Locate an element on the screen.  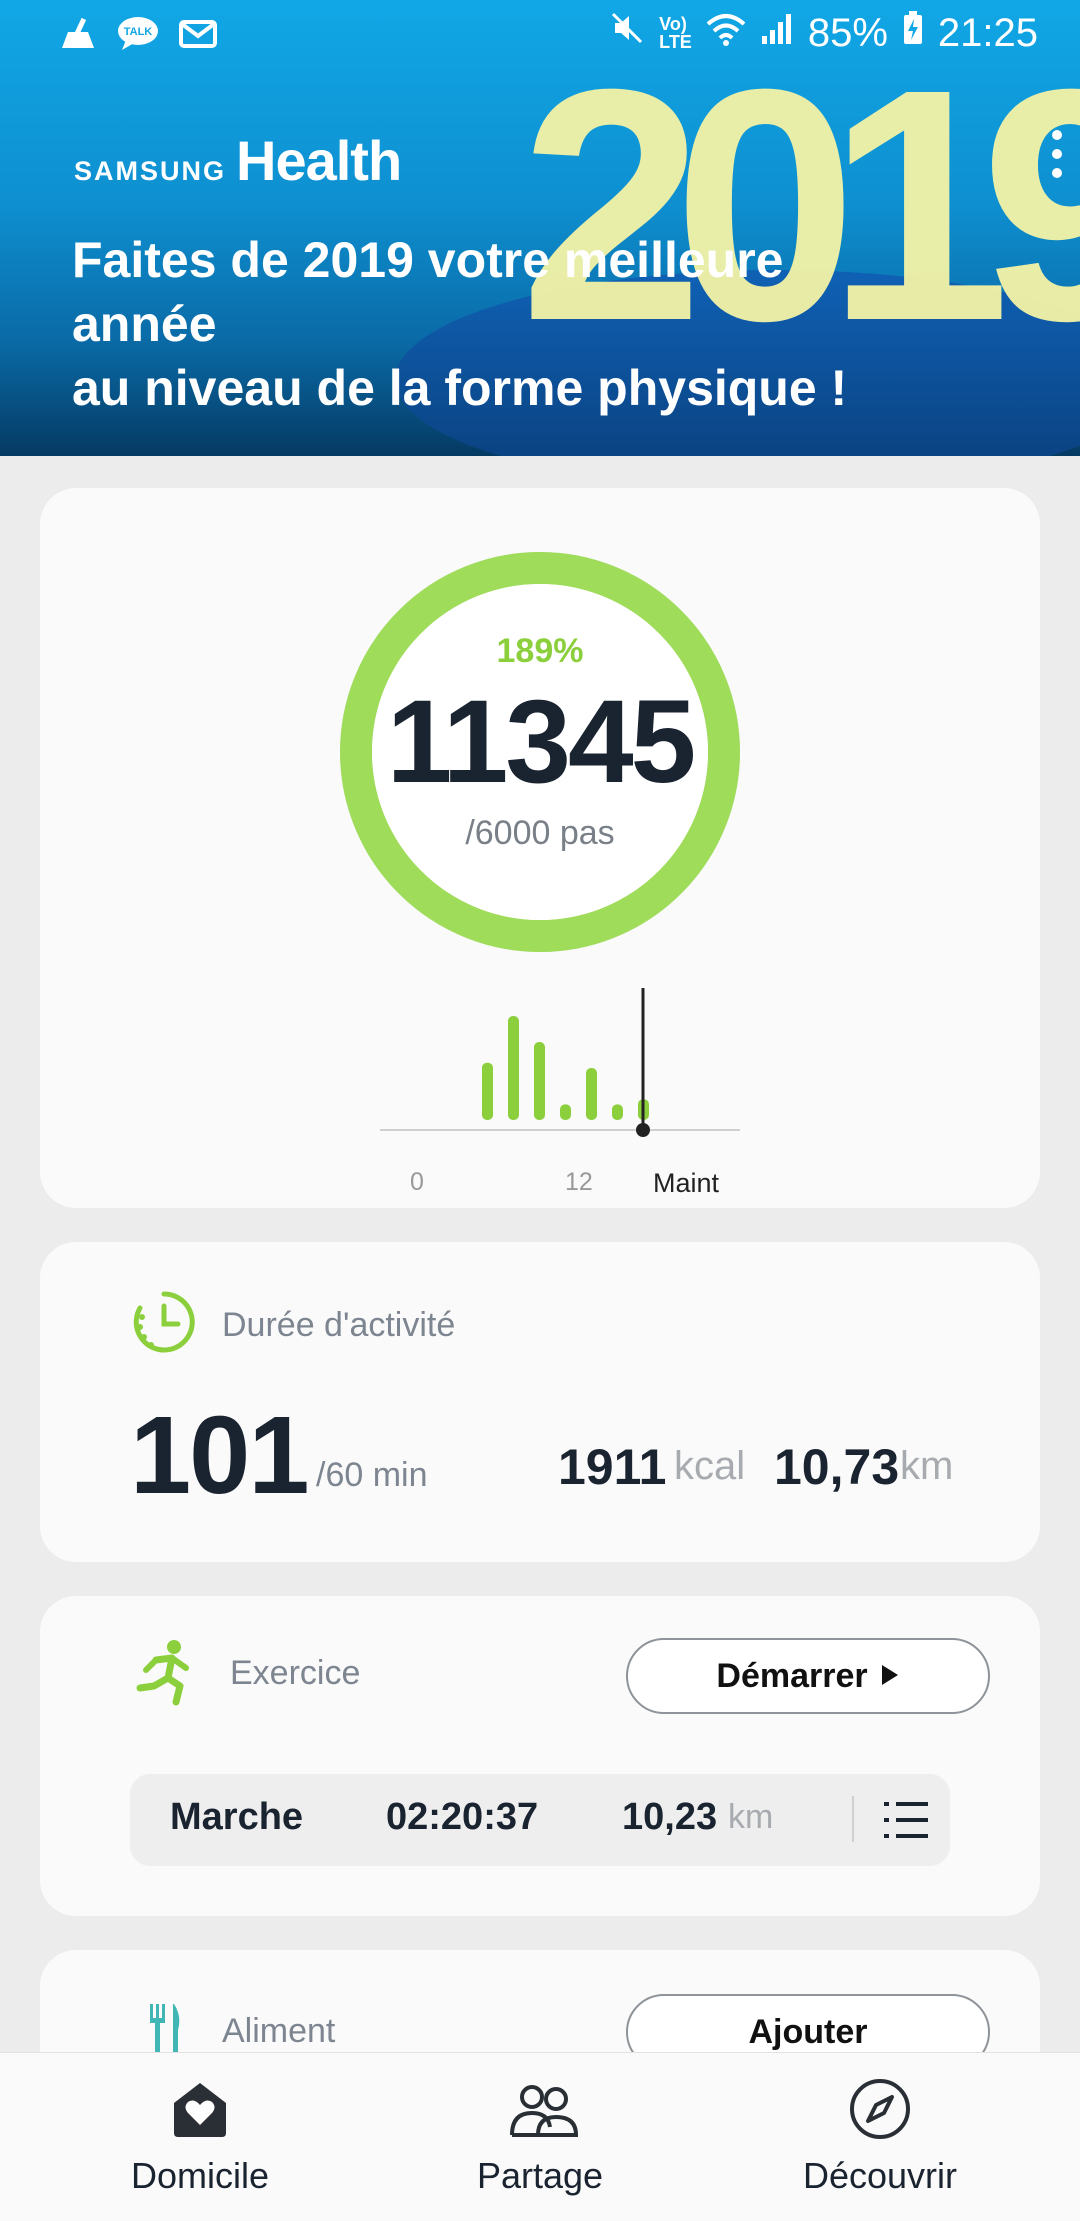
battery-level: 85% is located at coordinates (847, 32).